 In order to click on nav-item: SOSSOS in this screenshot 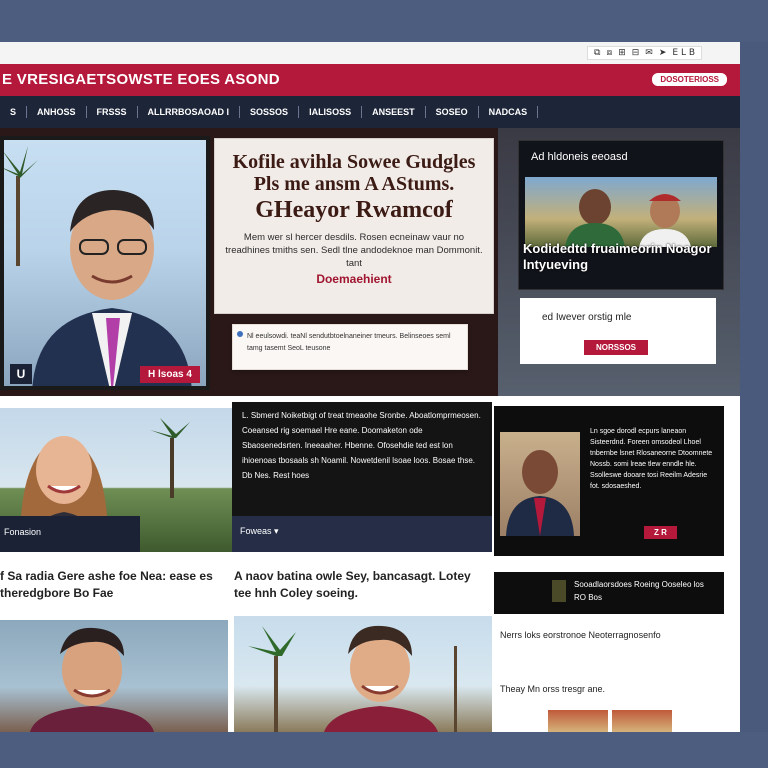, I will do `click(270, 112)`.